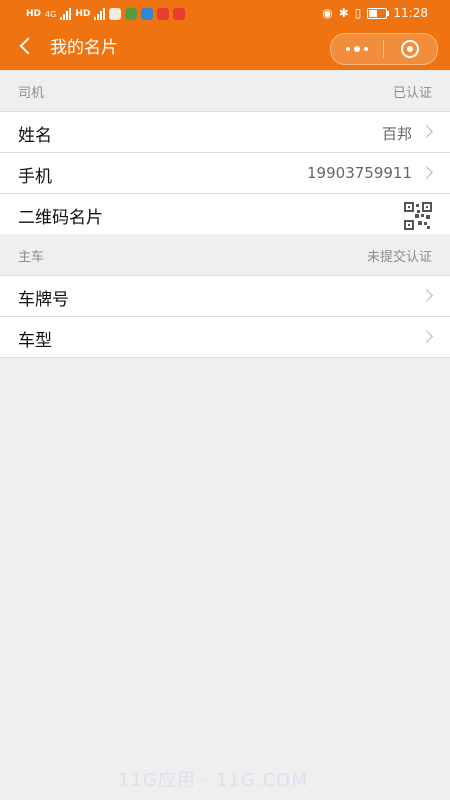 Image resolution: width=450 pixels, height=800 pixels. I want to click on more-dot-middle, so click(357, 49).